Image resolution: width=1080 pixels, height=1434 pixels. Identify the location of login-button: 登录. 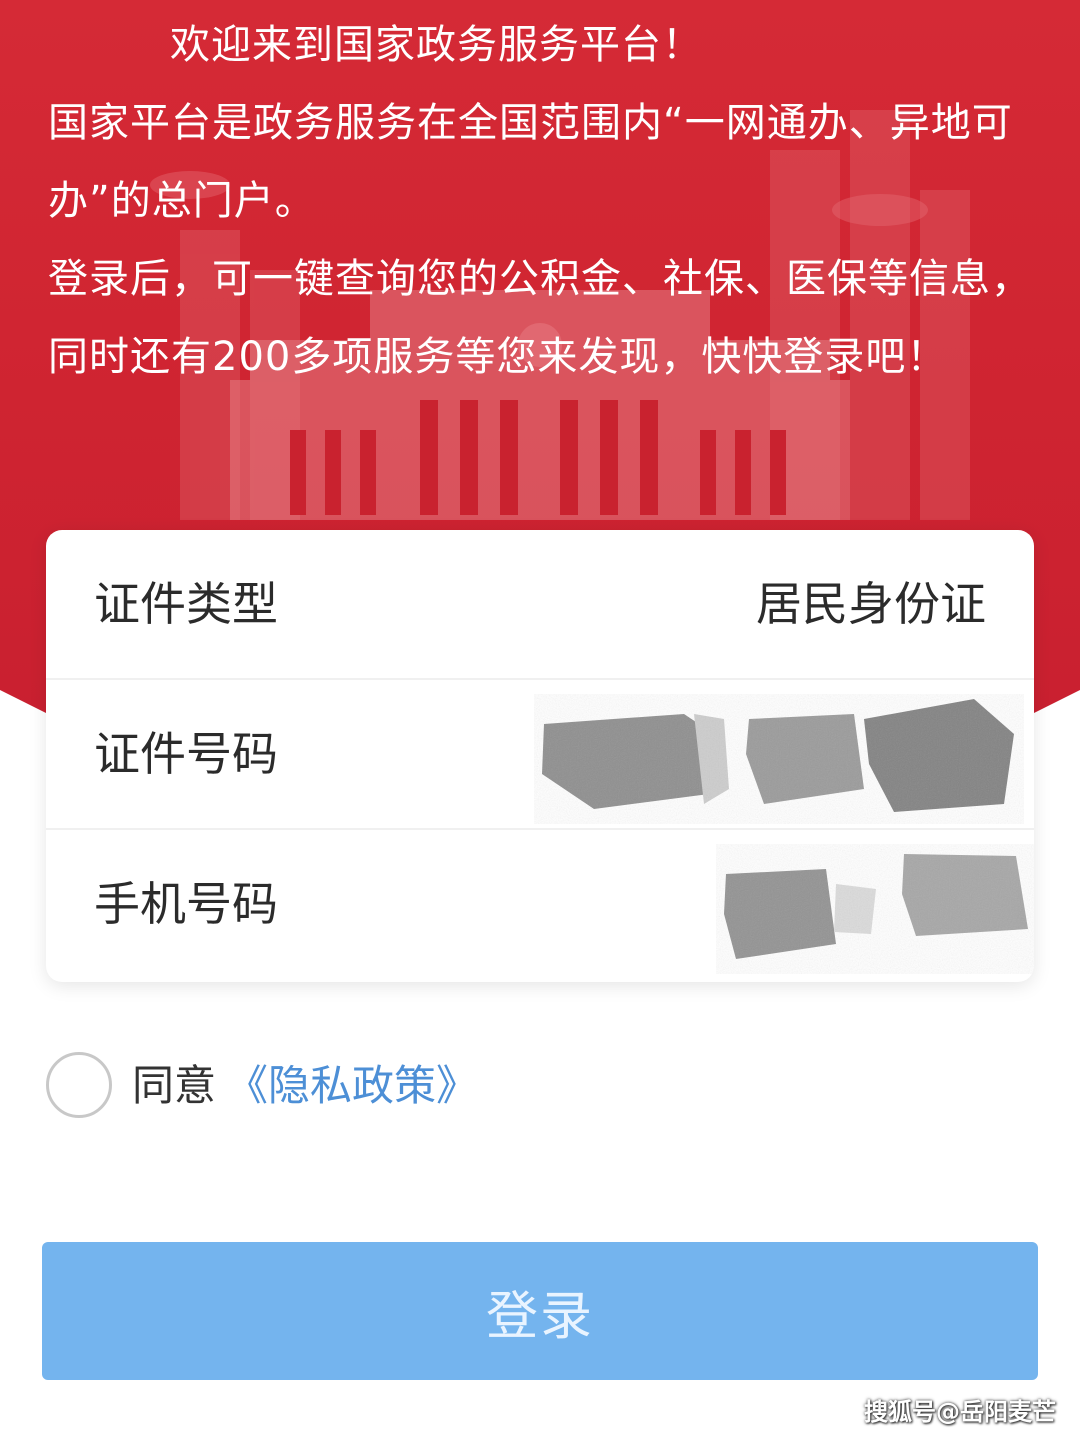
(540, 1311).